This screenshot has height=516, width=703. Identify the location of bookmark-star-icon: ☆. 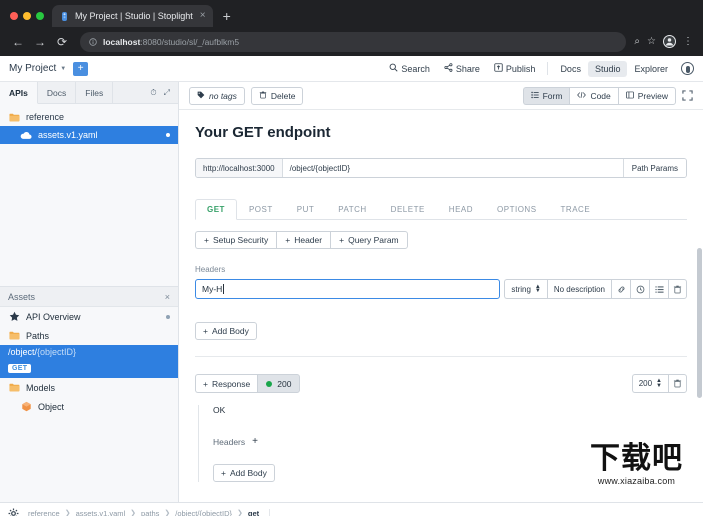
(651, 41).